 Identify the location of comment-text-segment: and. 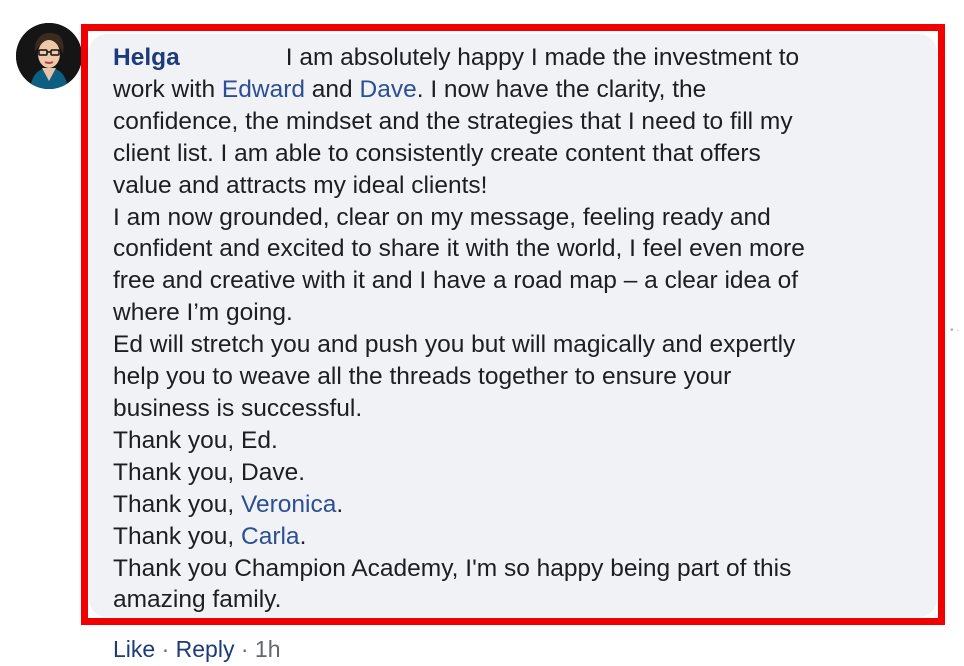
(332, 89).